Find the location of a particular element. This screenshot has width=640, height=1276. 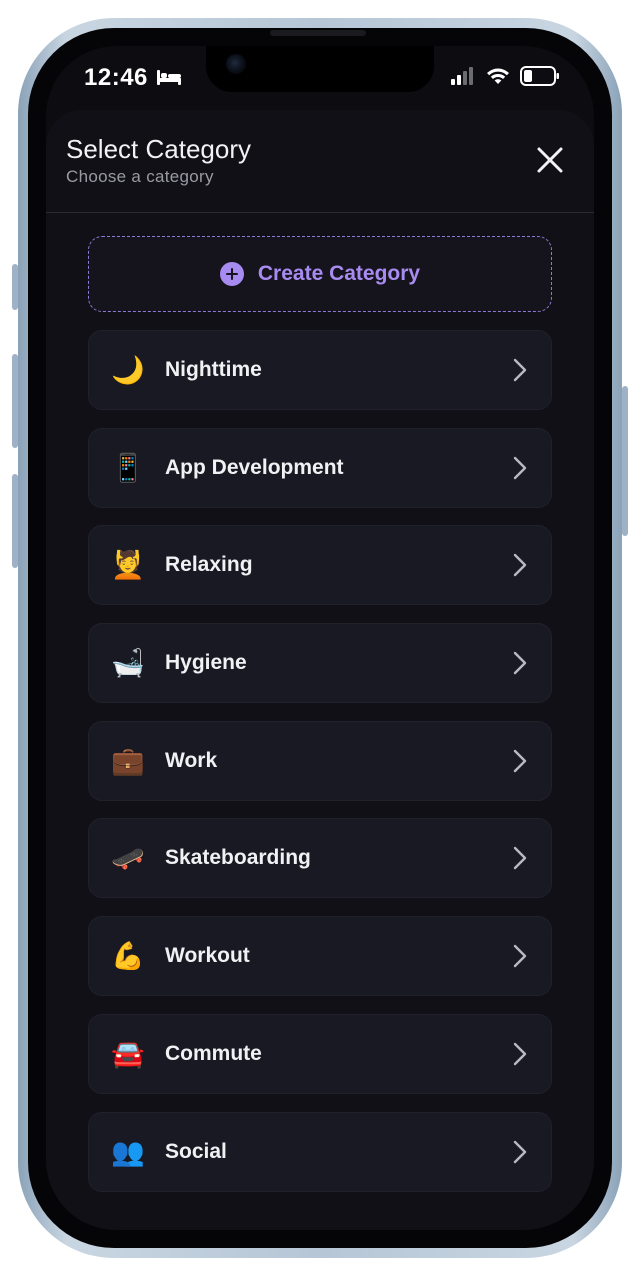

category-item-social: 👥 Social is located at coordinates (320, 1151).